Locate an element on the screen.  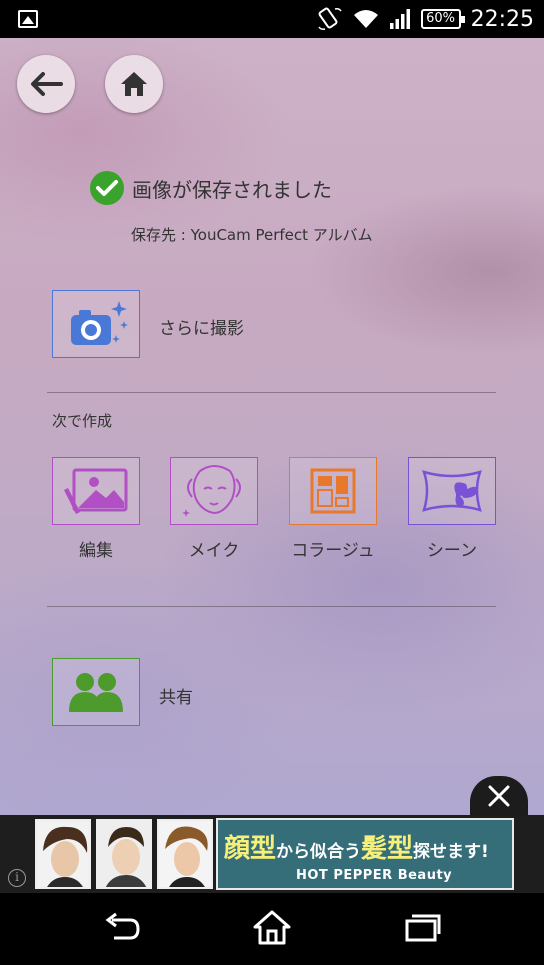
scene-label: シーン is located at coordinates (452, 551).